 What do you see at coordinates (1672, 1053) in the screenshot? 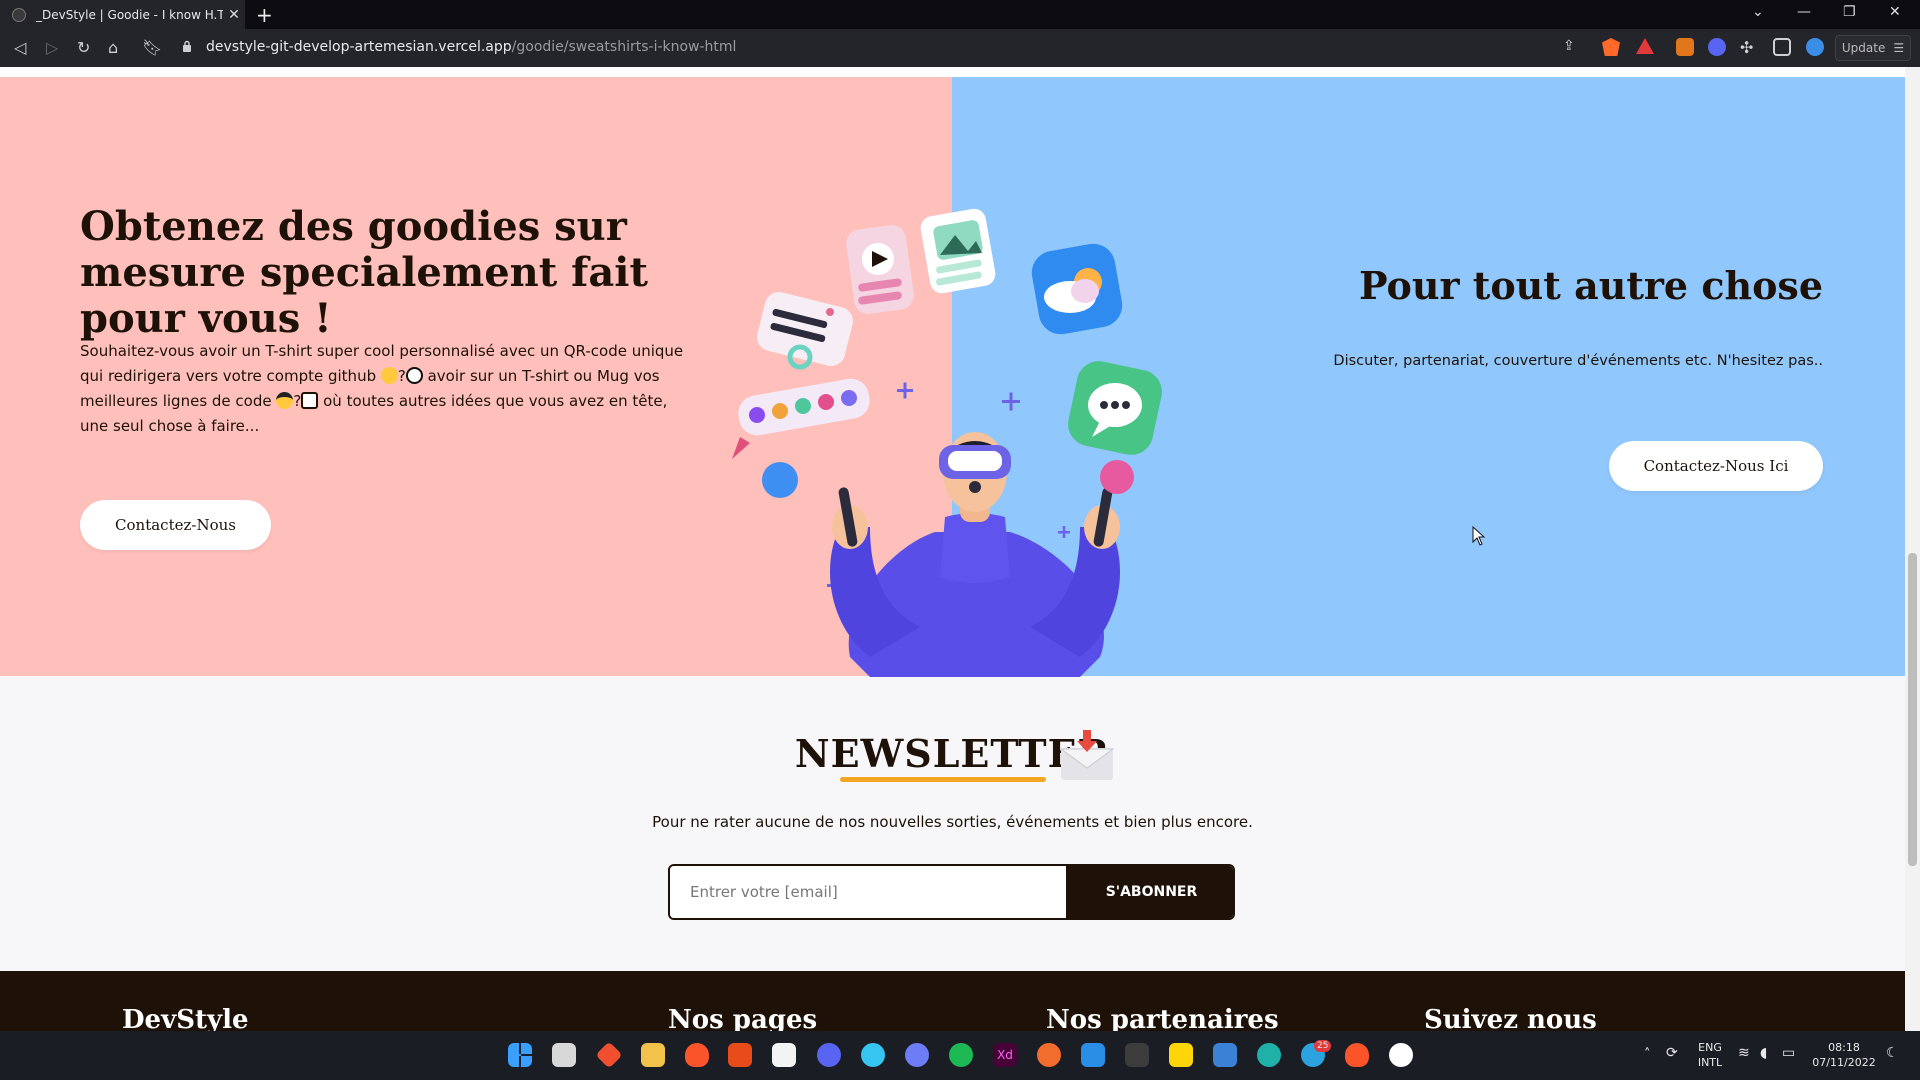
I see `sync-icon: ⟳` at bounding box center [1672, 1053].